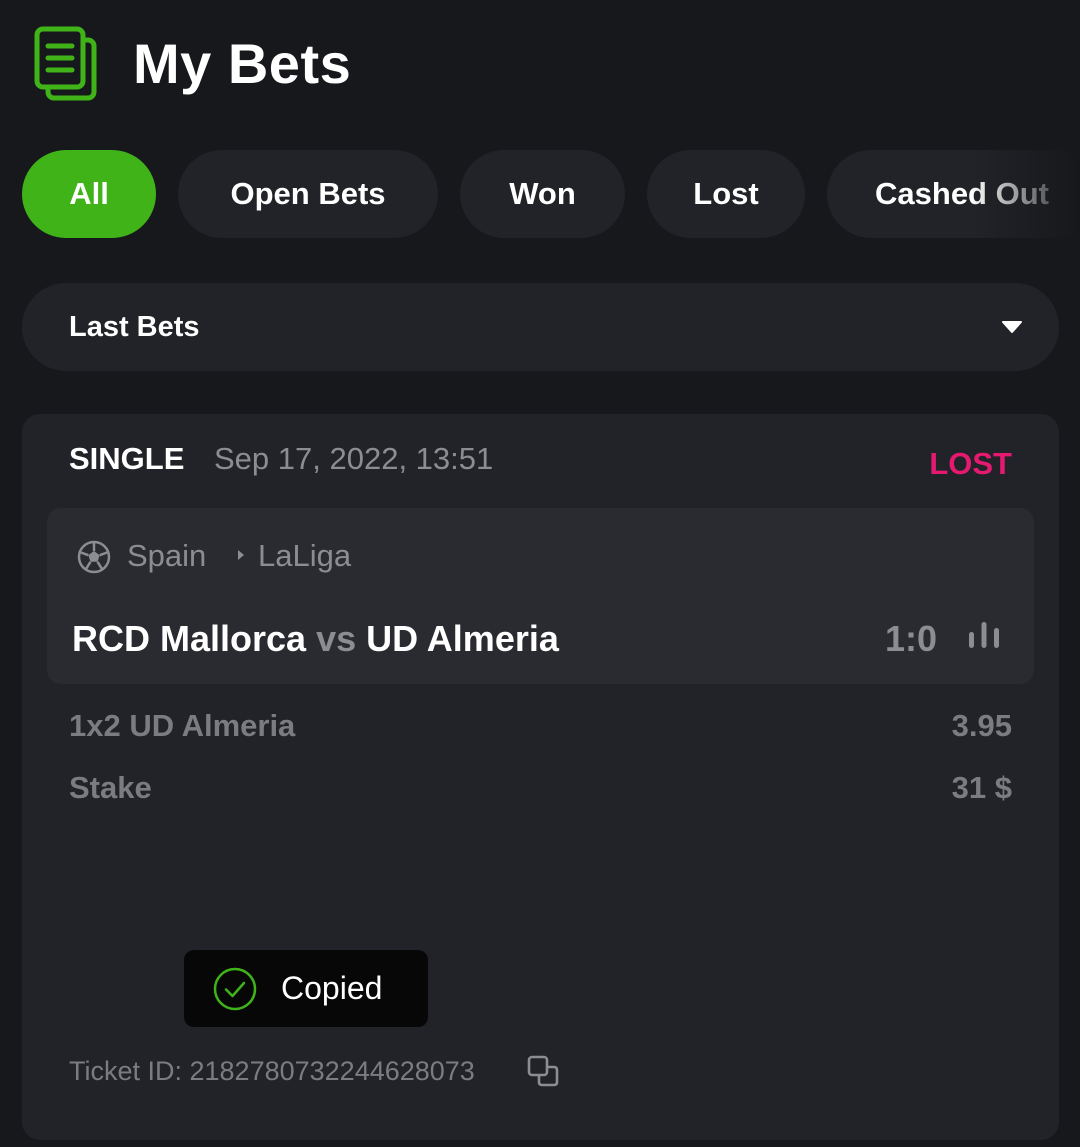 This screenshot has height=1147, width=1080. I want to click on bet-slip-icon, so click(65, 63).